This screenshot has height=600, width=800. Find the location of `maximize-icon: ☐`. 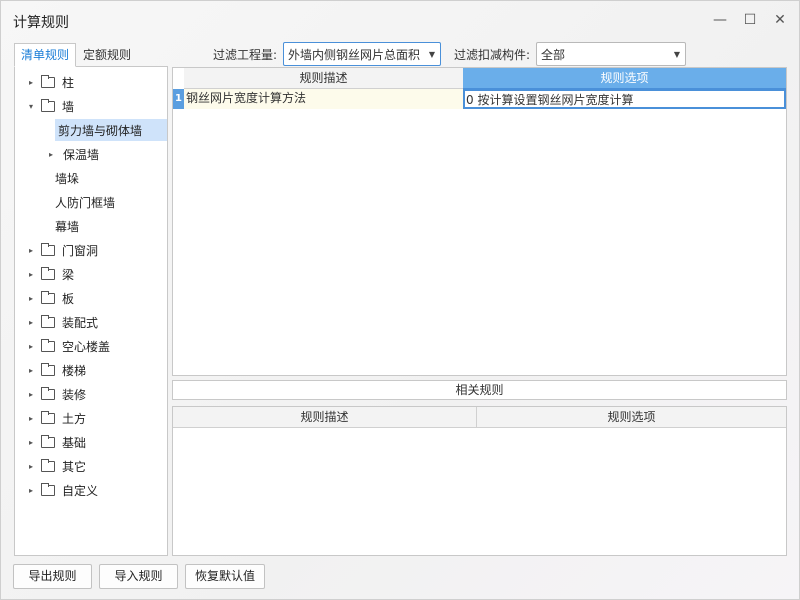

maximize-icon: ☐ is located at coordinates (750, 20).